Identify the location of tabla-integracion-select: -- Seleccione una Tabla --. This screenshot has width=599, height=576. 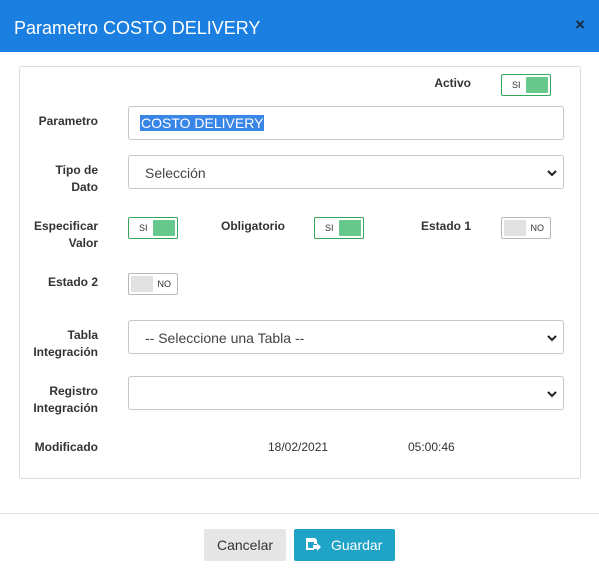
(346, 337).